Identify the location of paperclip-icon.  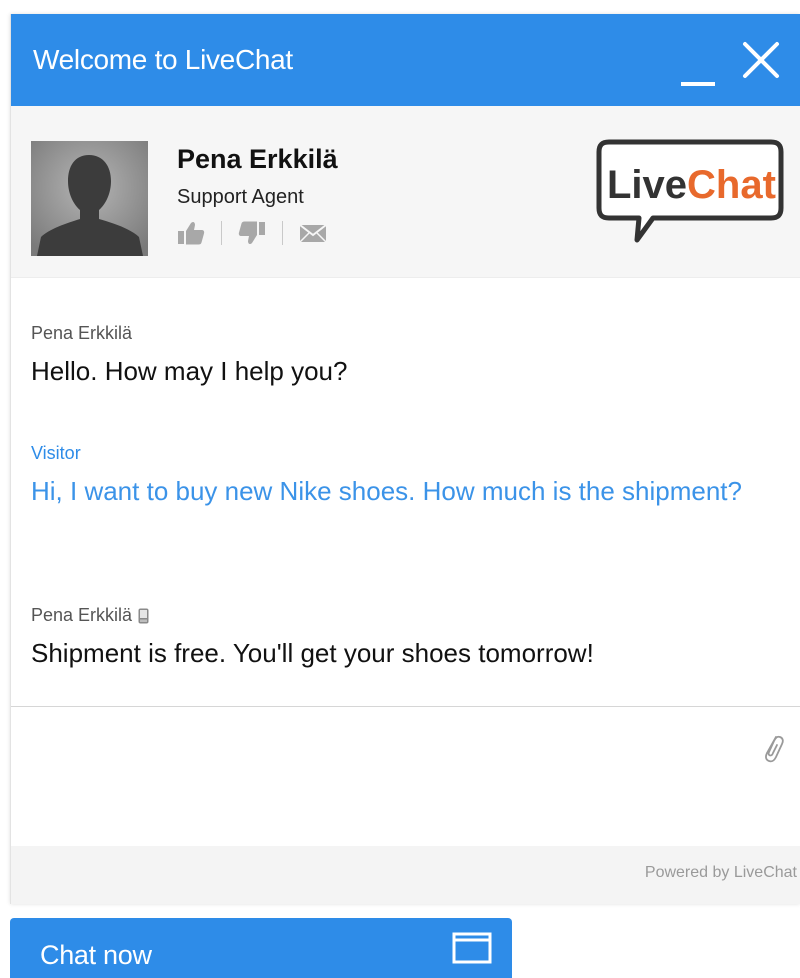
(774, 749).